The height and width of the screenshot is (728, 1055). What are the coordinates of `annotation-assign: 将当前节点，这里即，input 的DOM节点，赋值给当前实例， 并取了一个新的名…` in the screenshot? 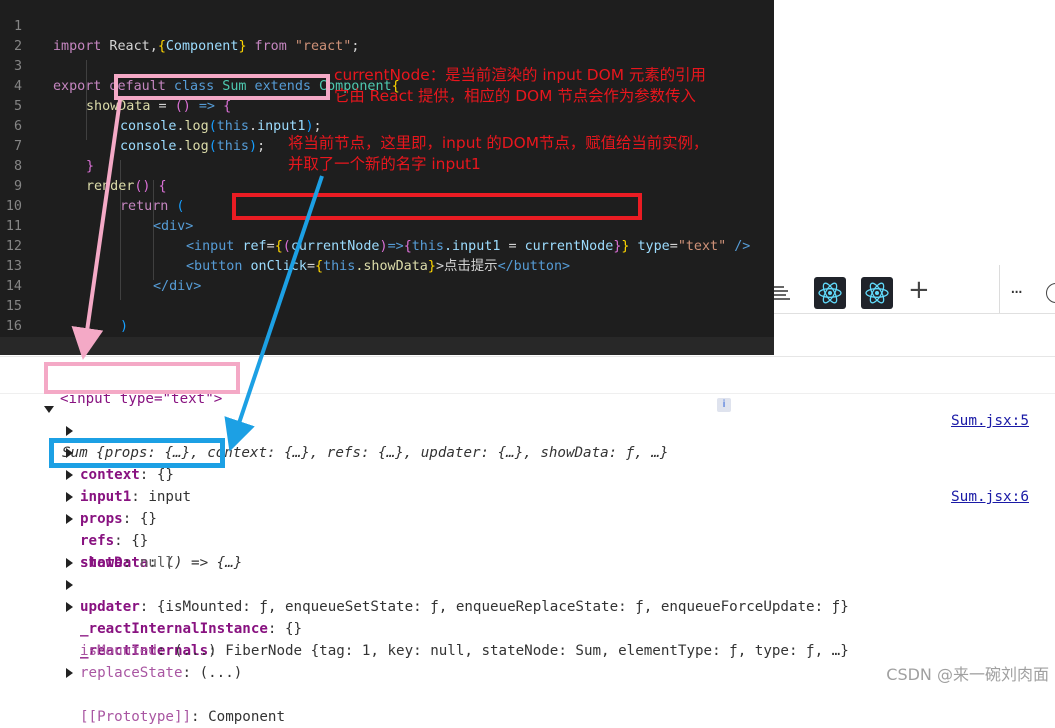 It's located at (498, 153).